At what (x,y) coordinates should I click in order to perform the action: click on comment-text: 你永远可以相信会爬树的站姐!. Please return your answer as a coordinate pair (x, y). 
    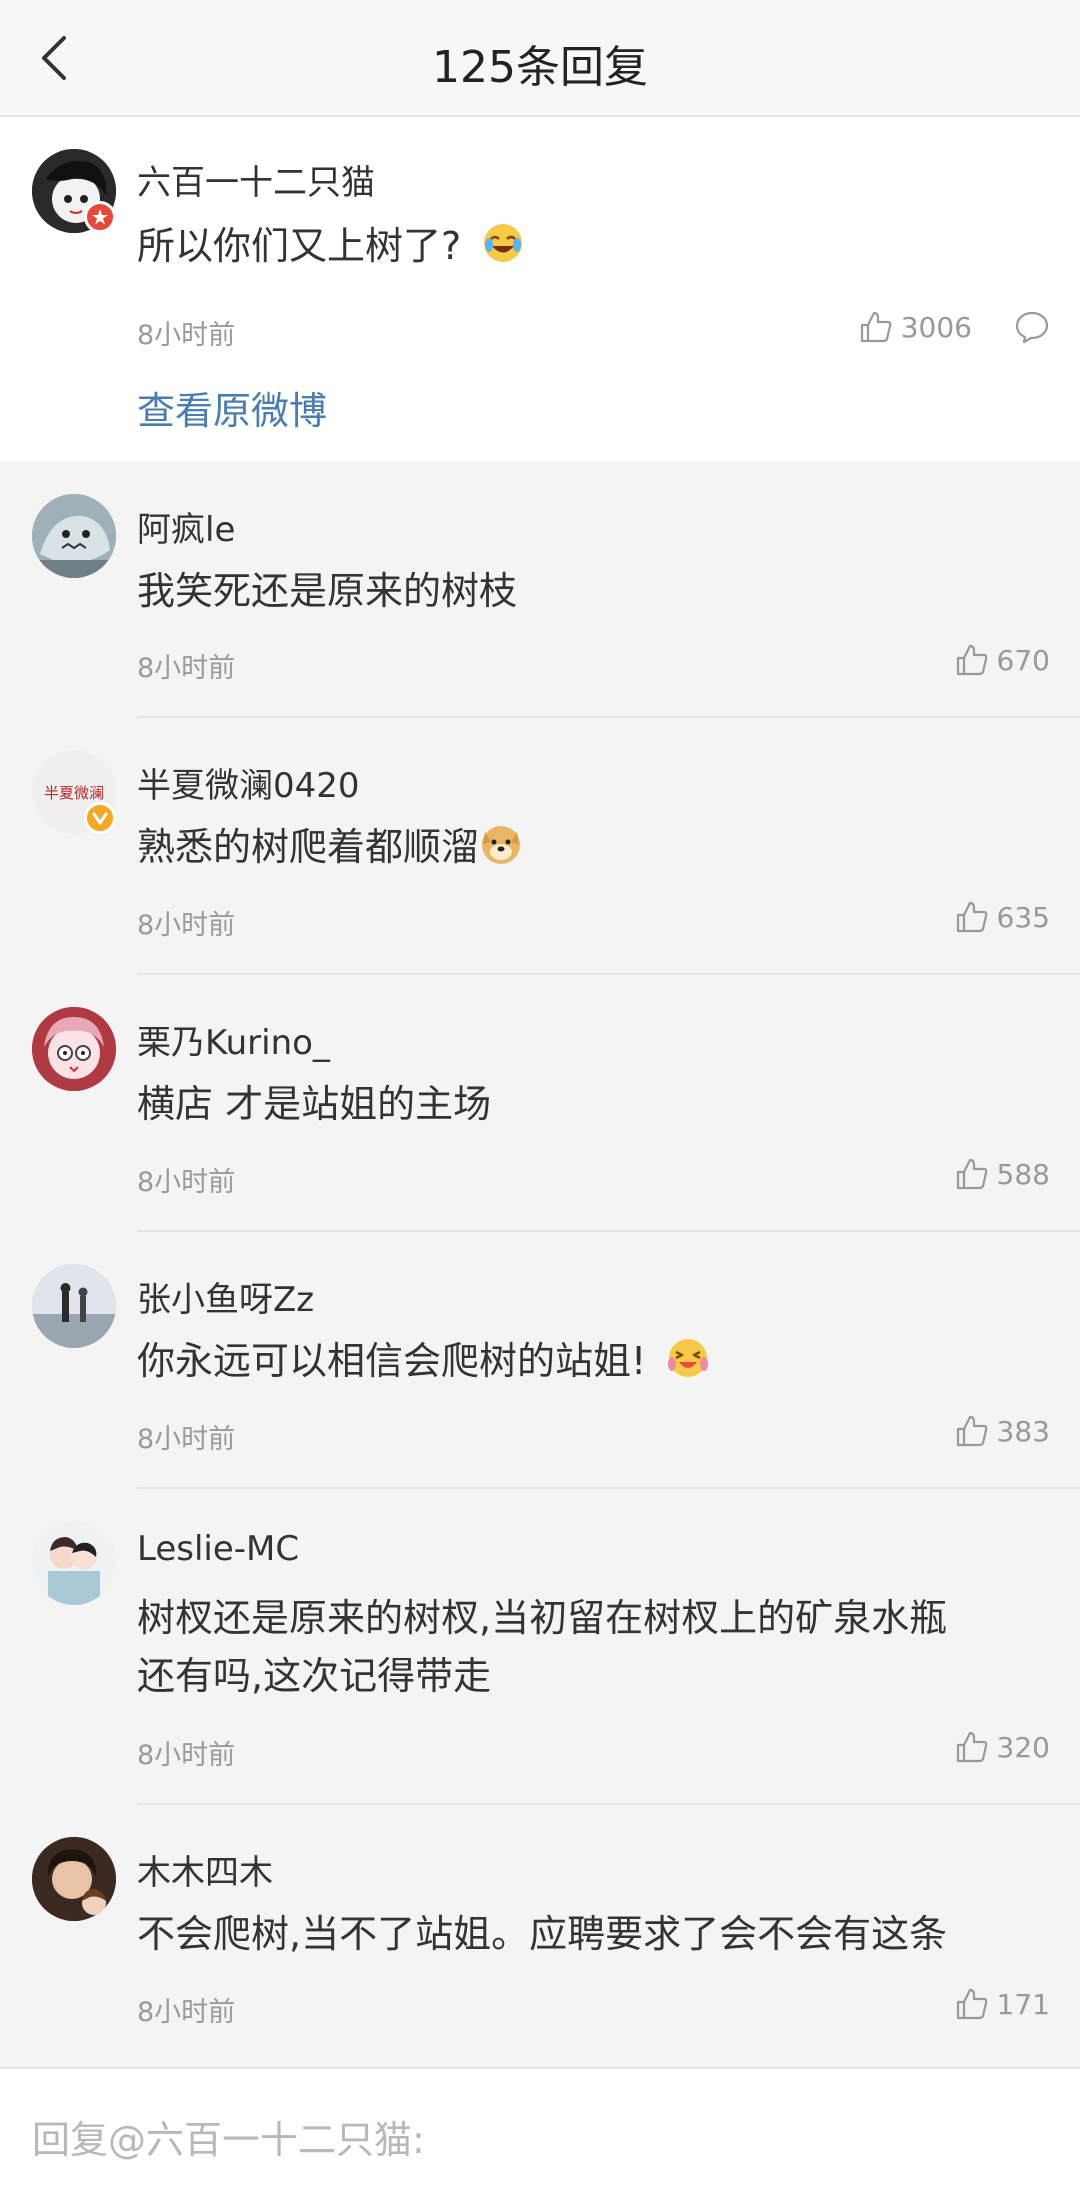
    Looking at the image, I should click on (423, 1361).